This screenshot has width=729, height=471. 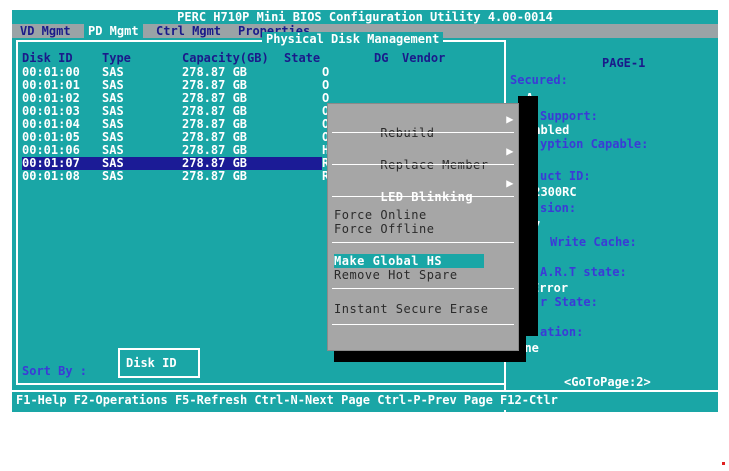 What do you see at coordinates (225, 58) in the screenshot?
I see `col-header-capacity: Capacity(GB)` at bounding box center [225, 58].